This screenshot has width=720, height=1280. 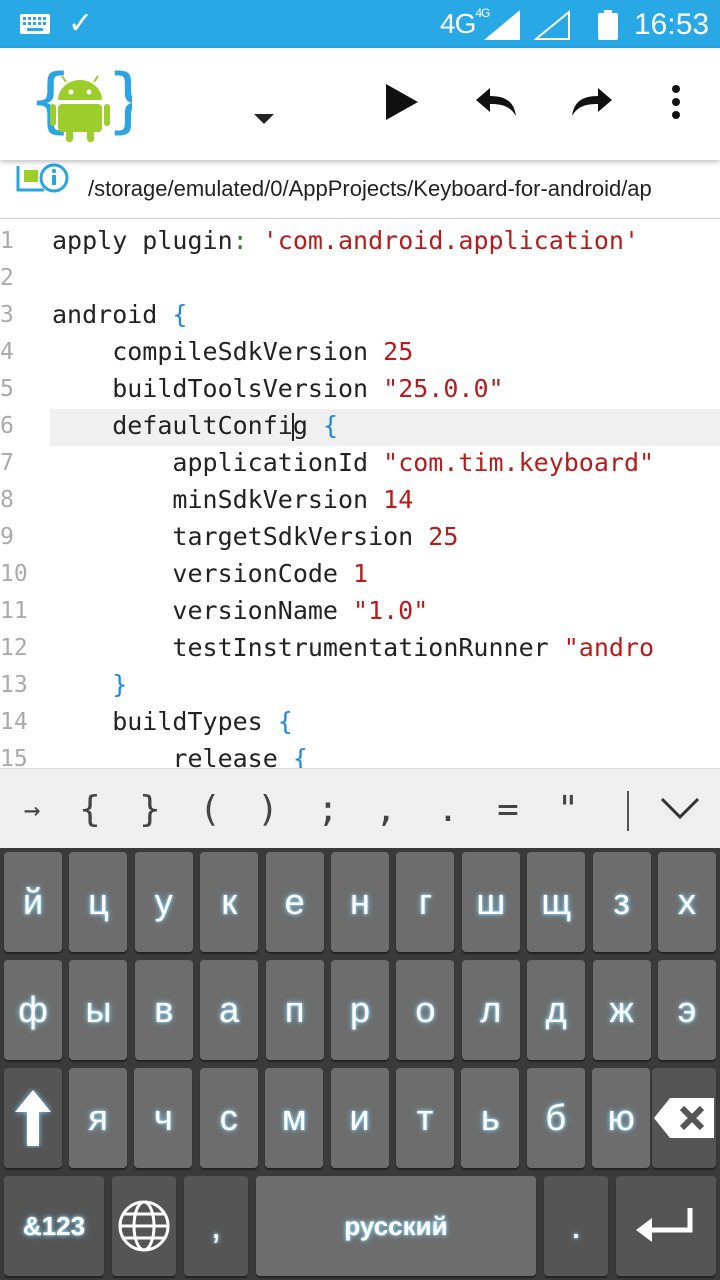 I want to click on letter-key: й, so click(x=33, y=902).